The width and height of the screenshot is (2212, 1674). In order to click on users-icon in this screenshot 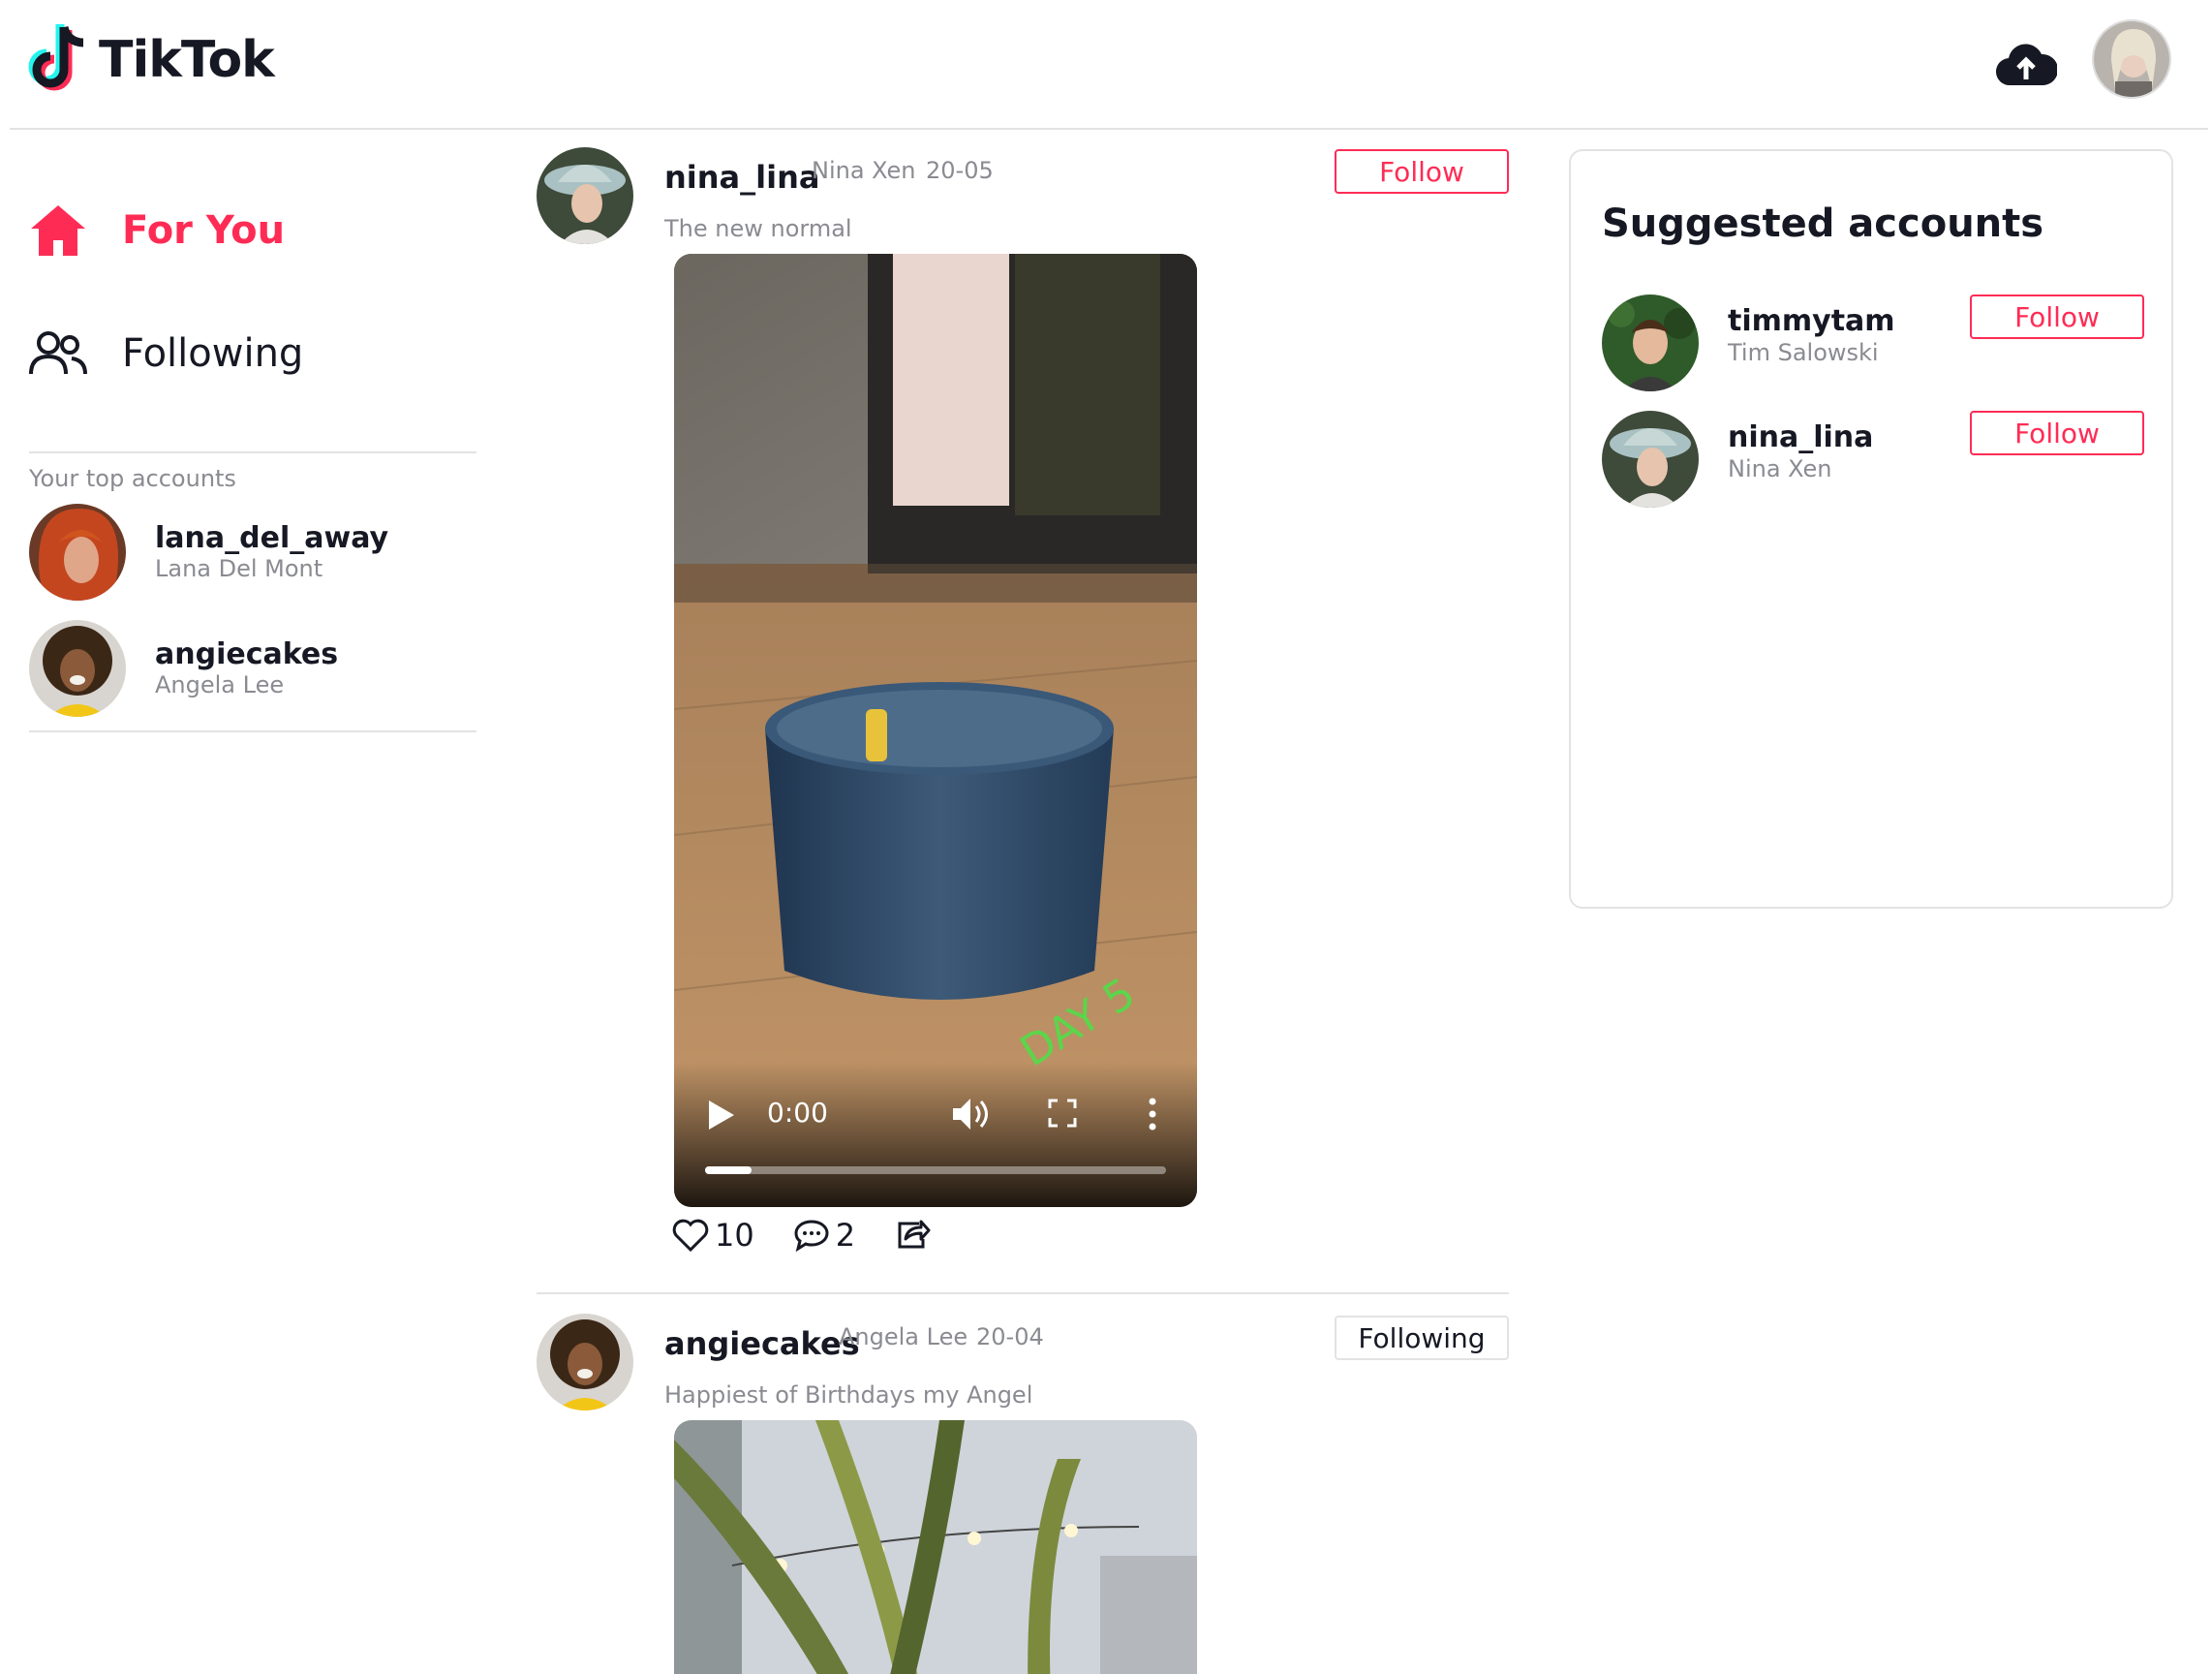, I will do `click(58, 353)`.